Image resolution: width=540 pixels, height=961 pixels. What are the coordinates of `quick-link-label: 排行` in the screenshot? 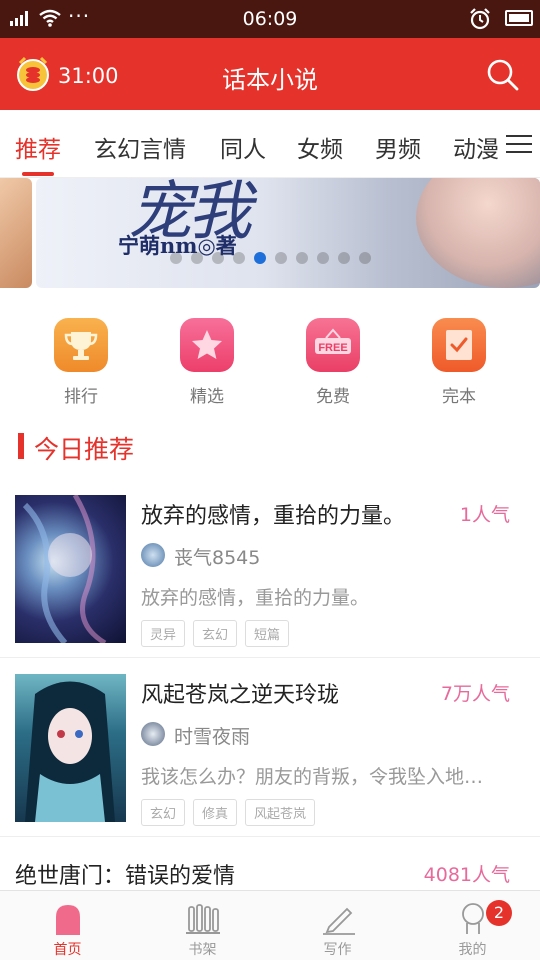 It's located at (81, 397).